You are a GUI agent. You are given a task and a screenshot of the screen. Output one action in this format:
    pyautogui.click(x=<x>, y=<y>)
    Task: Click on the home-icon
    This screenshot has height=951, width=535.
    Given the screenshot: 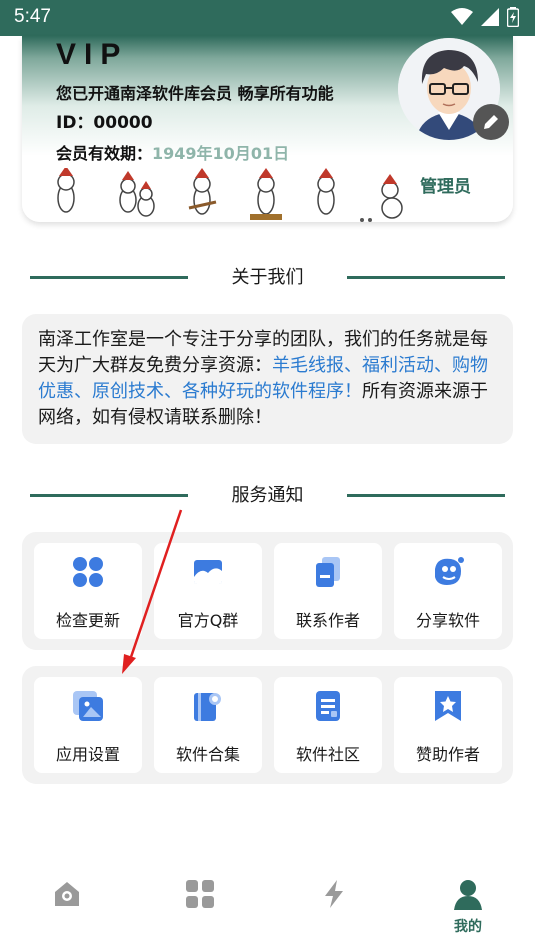 What is the action you would take?
    pyautogui.click(x=67, y=894)
    